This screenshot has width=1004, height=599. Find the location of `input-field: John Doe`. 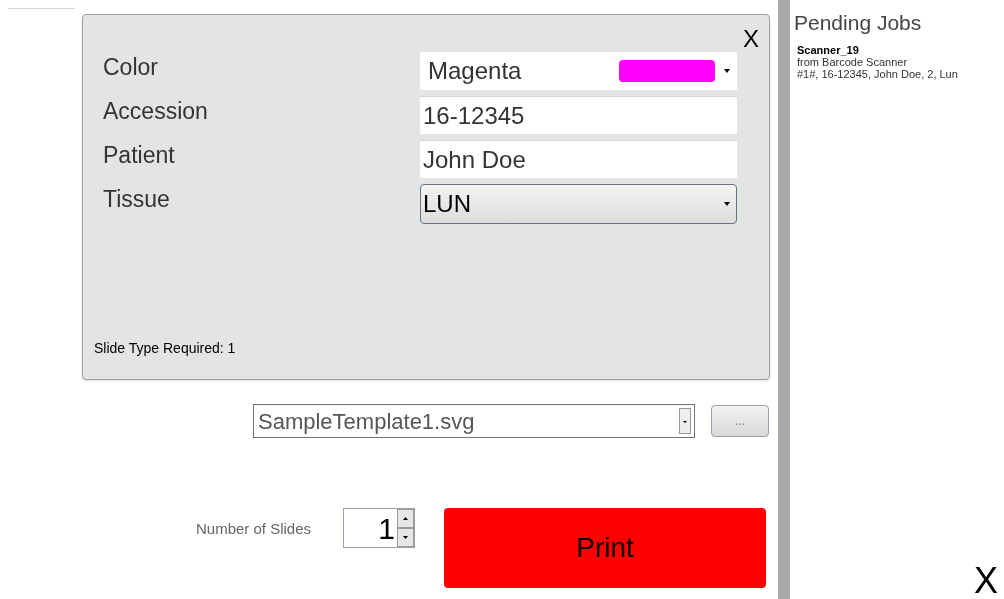

input-field: John Doe is located at coordinates (578, 159).